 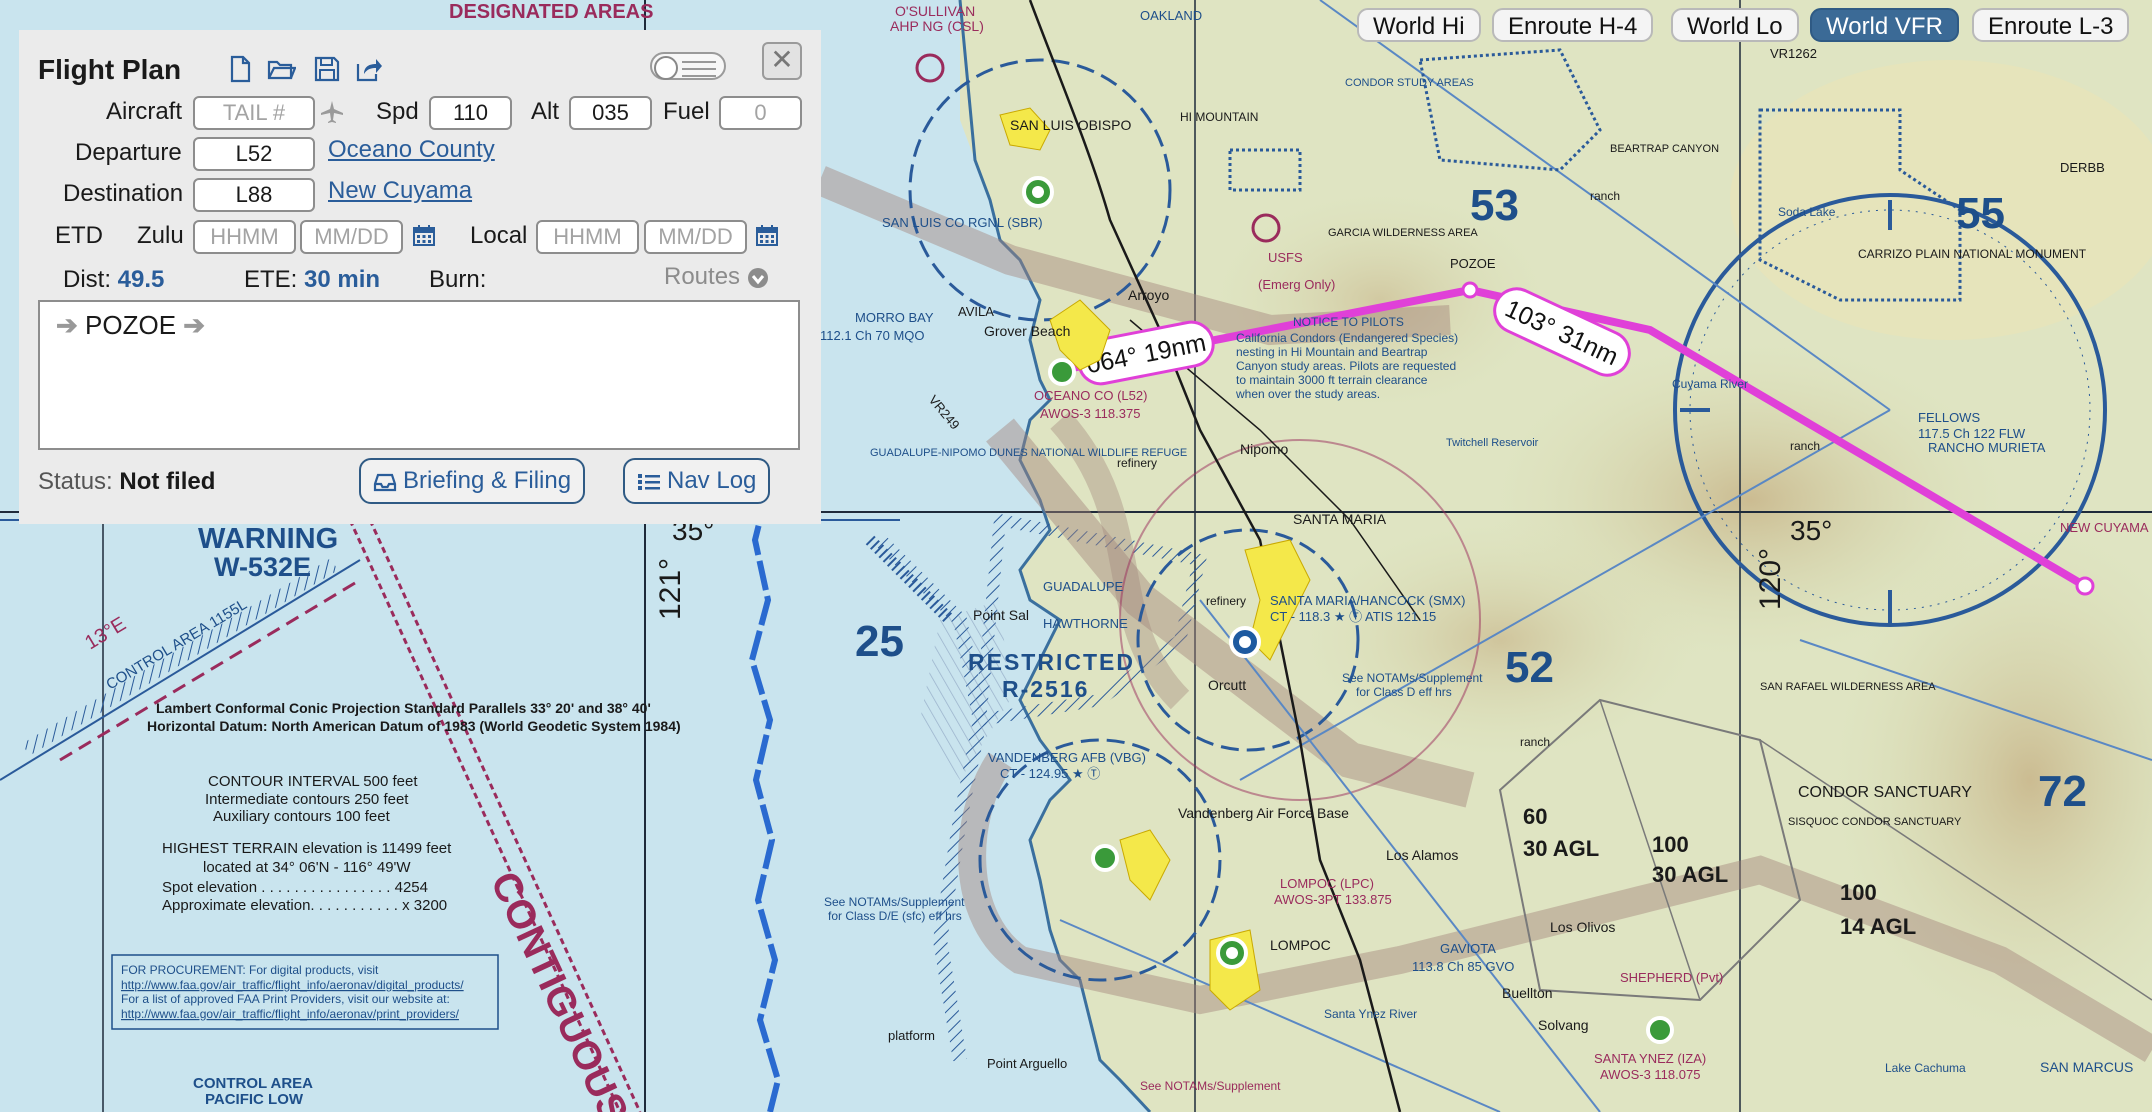 I want to click on panel-toggle-switch, so click(x=688, y=66).